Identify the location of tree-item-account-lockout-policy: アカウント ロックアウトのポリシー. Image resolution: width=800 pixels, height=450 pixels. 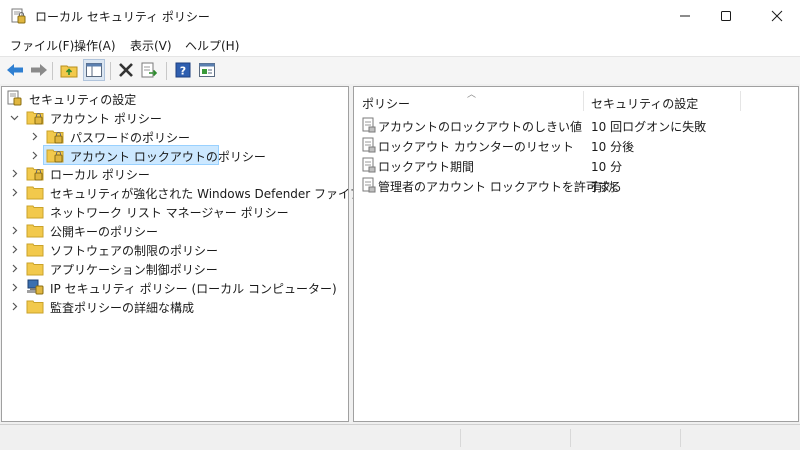
(146, 155).